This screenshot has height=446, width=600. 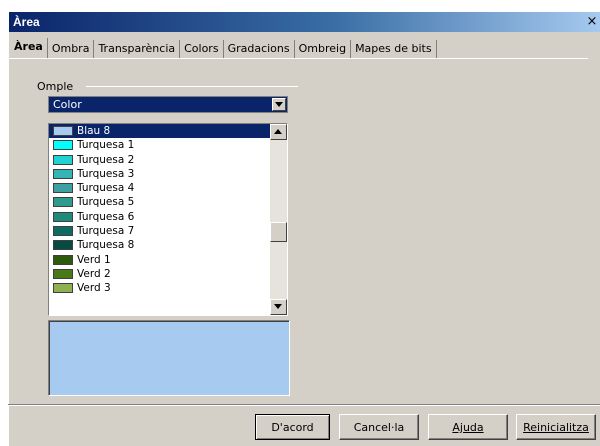 I want to click on color-name: Turquesa 7, so click(x=106, y=231).